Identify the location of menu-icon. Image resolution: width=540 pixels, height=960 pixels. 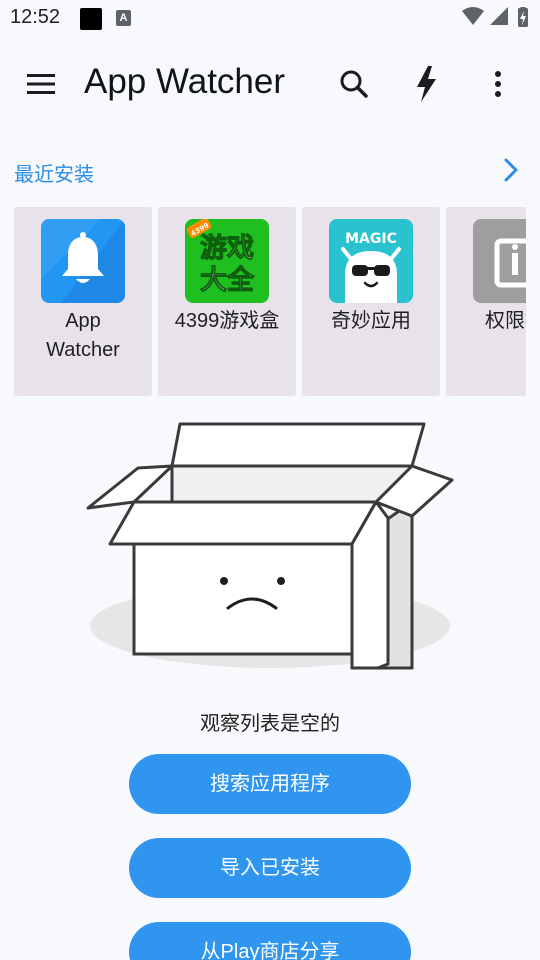
(42, 84).